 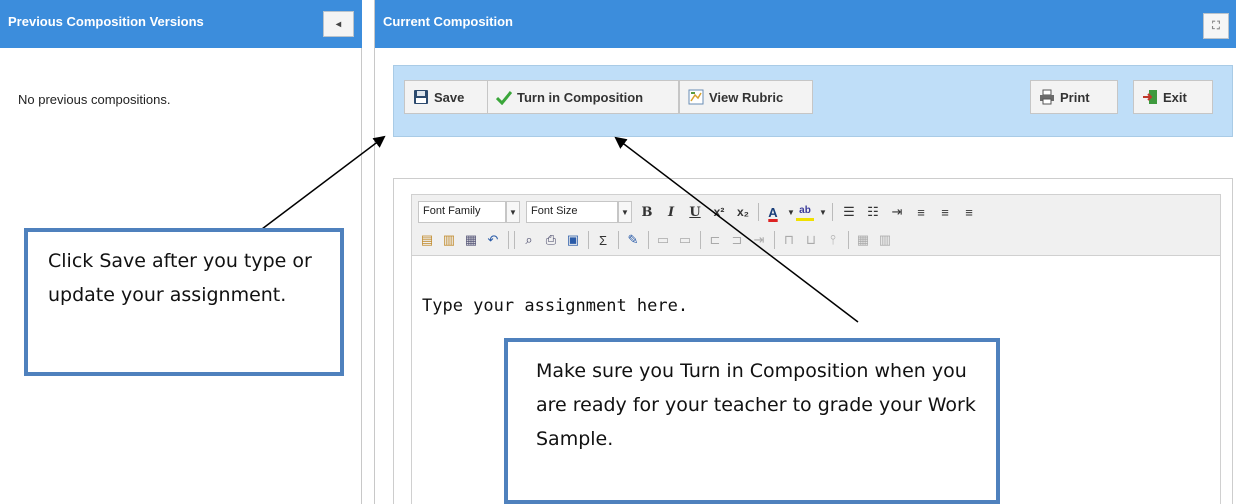 What do you see at coordinates (811, 240) in the screenshot?
I see `table-merge-icon: ⊔` at bounding box center [811, 240].